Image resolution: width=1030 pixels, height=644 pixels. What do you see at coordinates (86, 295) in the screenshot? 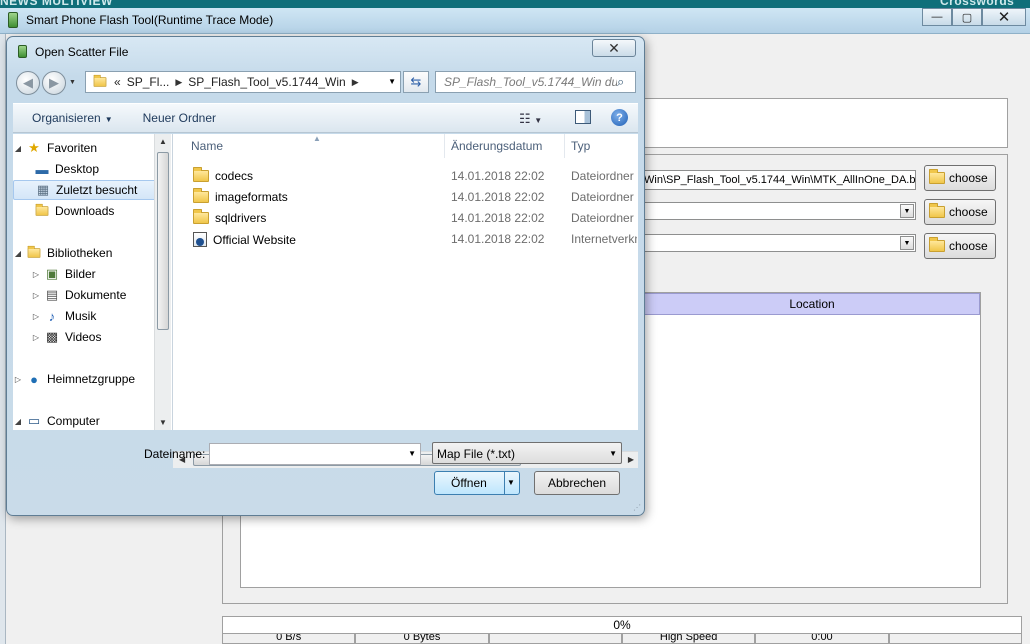
I see `nav-item-dokumente: ▷ ▤ Dokumente` at bounding box center [86, 295].